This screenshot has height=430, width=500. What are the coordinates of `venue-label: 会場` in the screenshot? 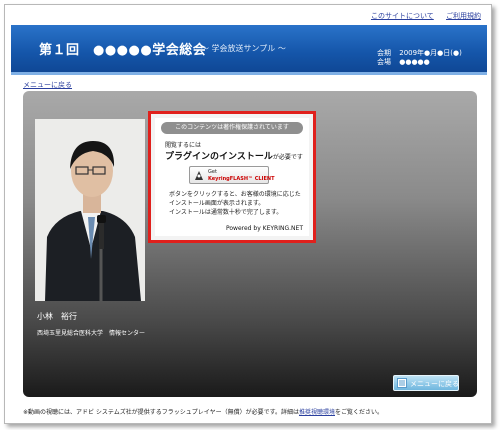 It's located at (384, 62).